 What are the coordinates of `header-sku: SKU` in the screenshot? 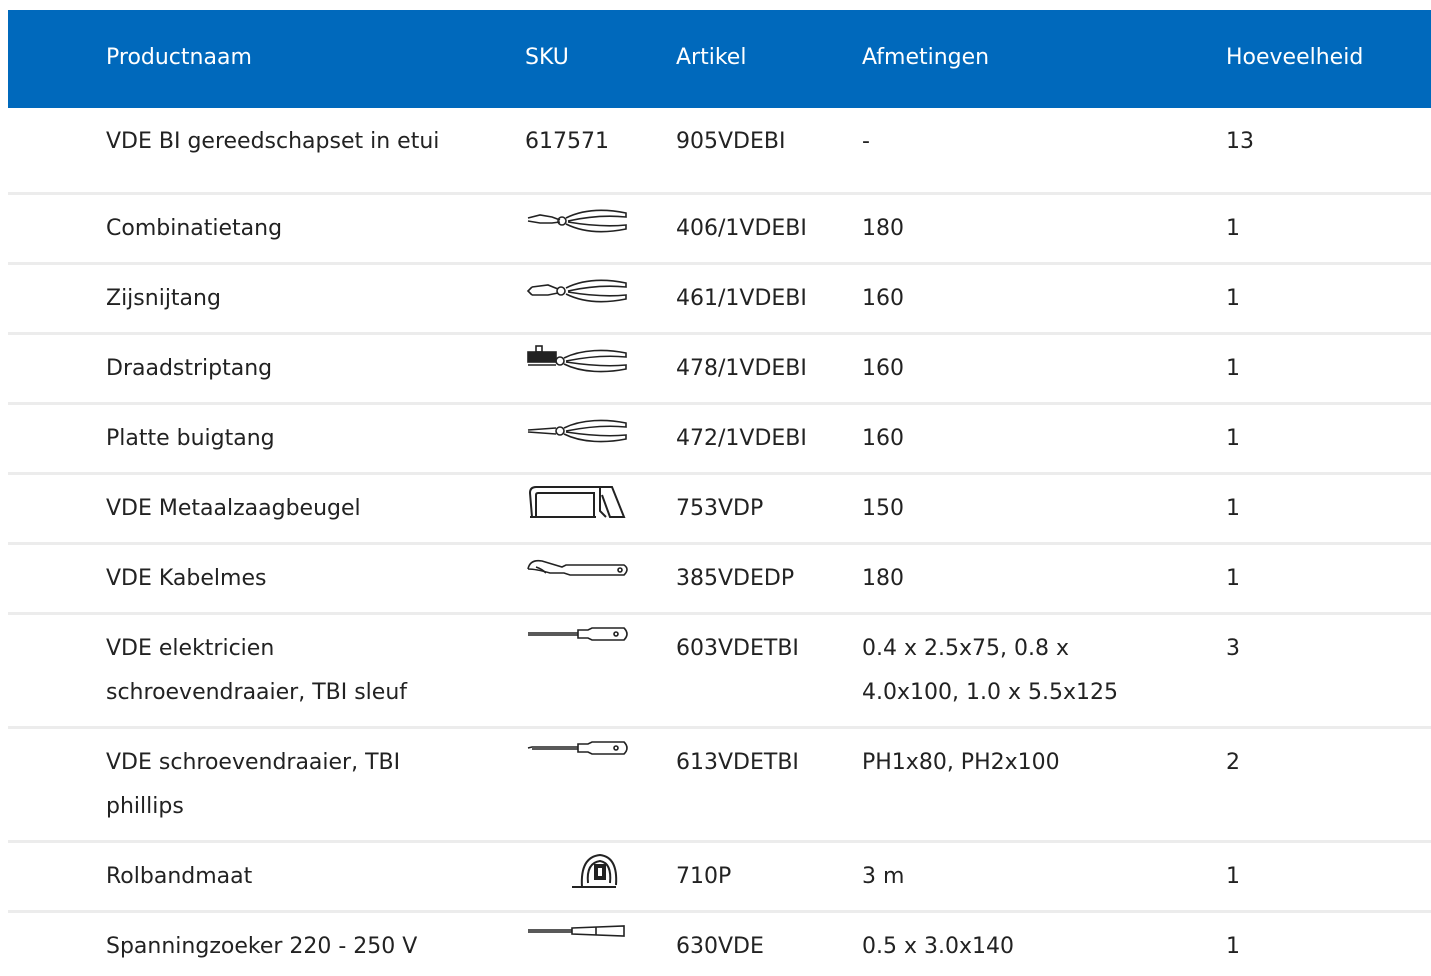 It's located at (547, 58).